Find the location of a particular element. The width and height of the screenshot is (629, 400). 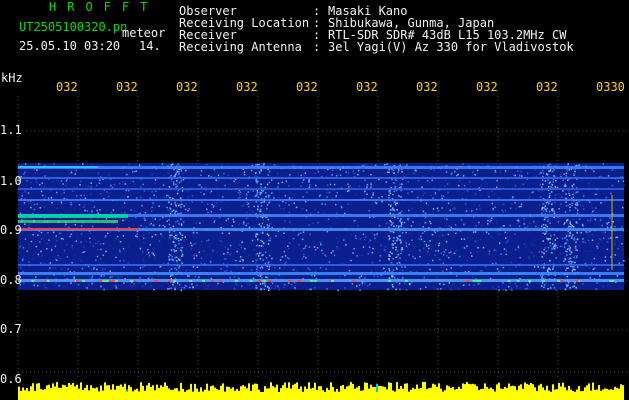

file-name: UT2505100320.pn is located at coordinates (73, 27).